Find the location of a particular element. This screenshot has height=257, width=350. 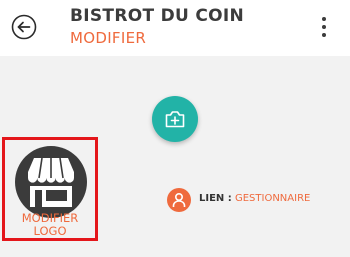

user-icon is located at coordinates (179, 199).